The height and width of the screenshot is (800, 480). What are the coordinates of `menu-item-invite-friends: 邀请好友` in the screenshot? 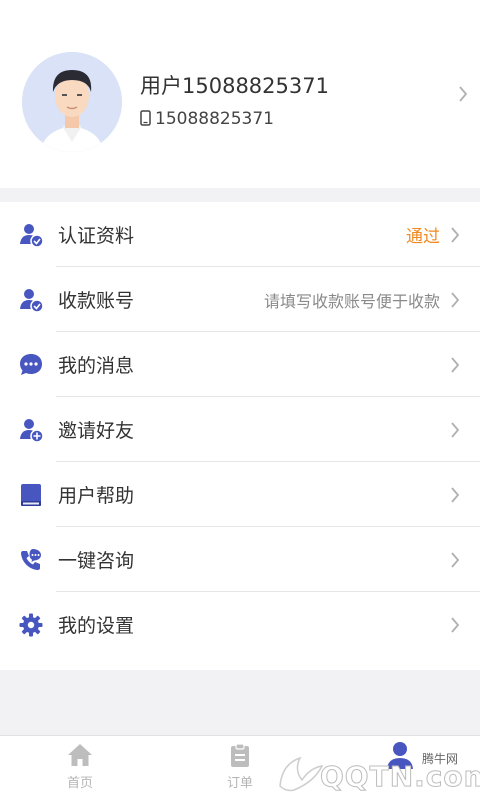 It's located at (240, 429).